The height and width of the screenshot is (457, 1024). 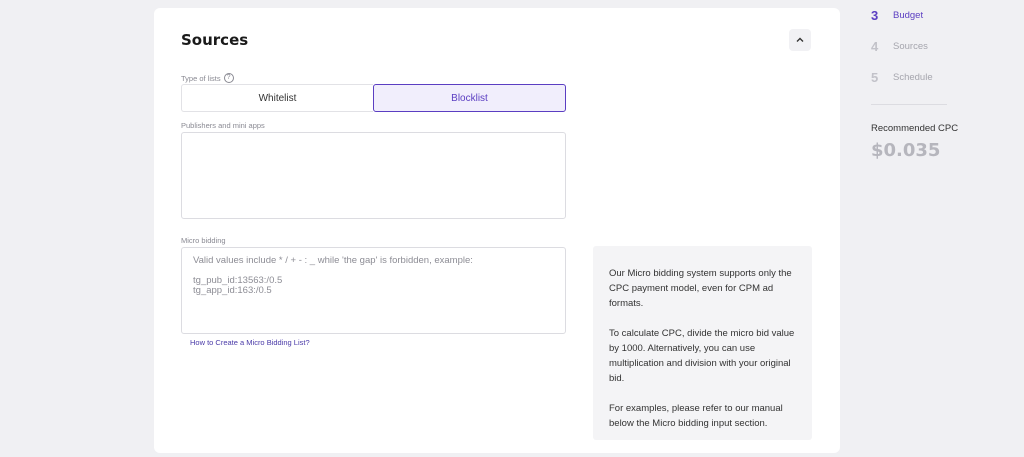 I want to click on blocklist-option: Blocklist, so click(x=469, y=98).